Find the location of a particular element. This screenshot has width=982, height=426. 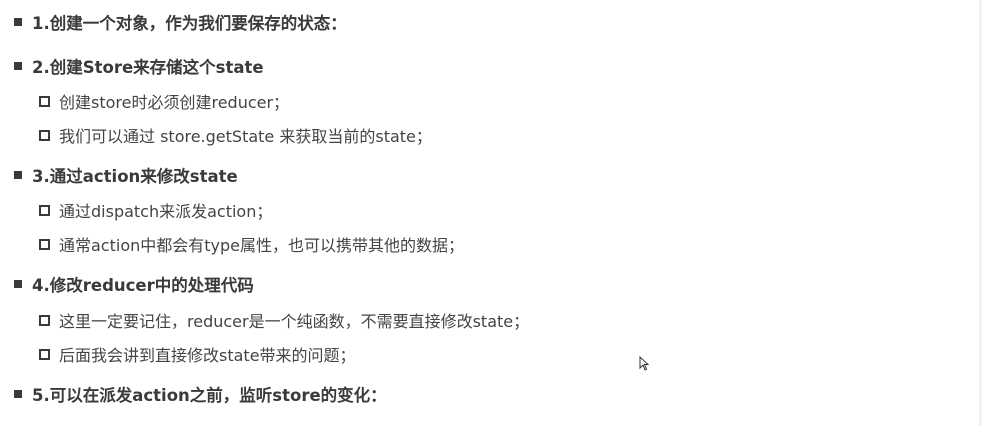

outline-item-3-sub-2-text: 通常action中都会有type属性，也可以携带其他的数据； is located at coordinates (261, 245).